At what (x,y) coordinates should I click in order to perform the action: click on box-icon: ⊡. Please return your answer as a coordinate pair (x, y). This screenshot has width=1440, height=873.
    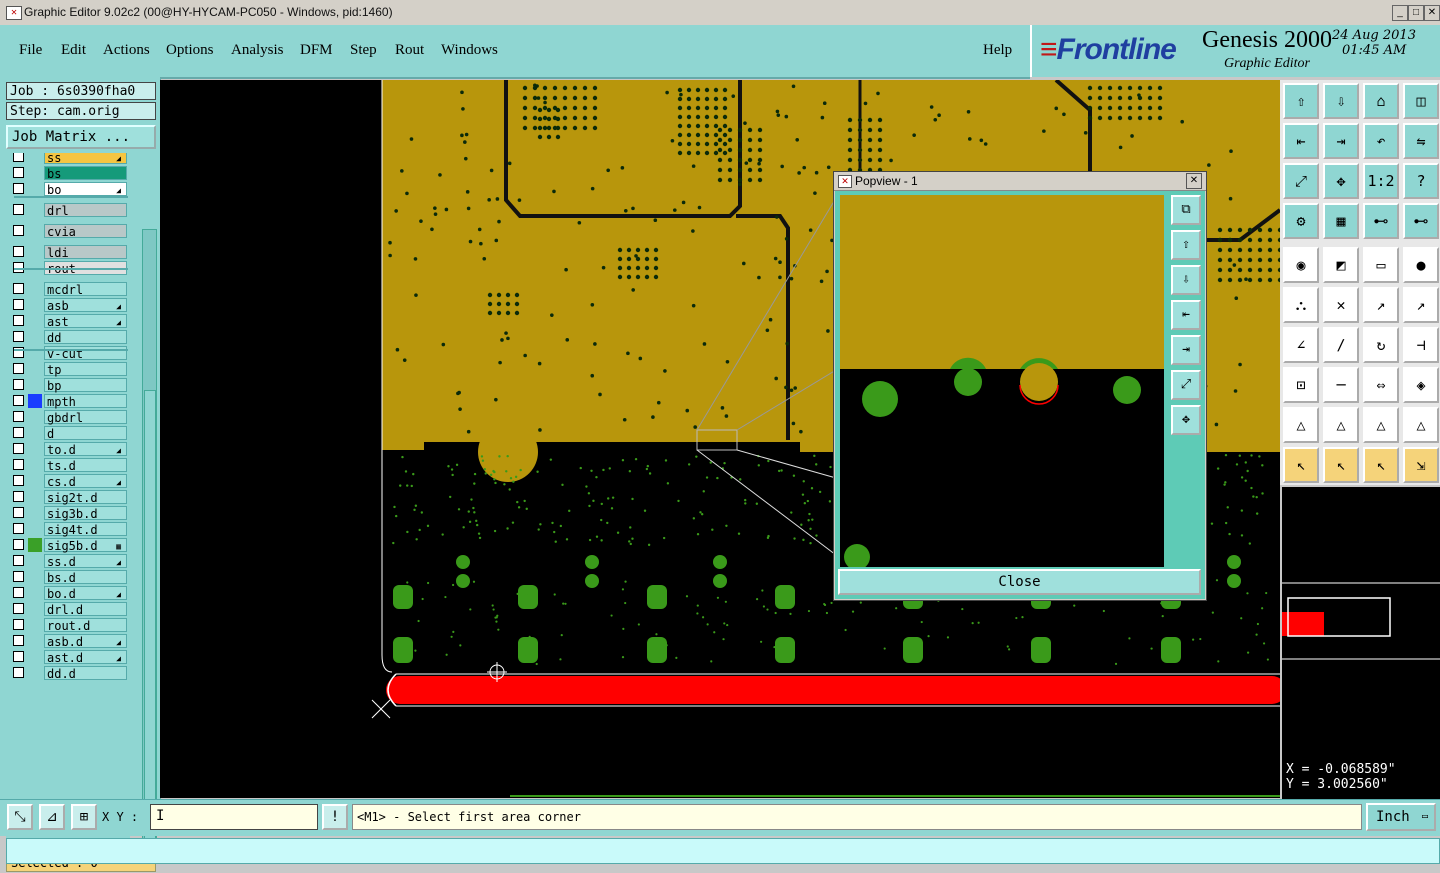
    Looking at the image, I should click on (1301, 385).